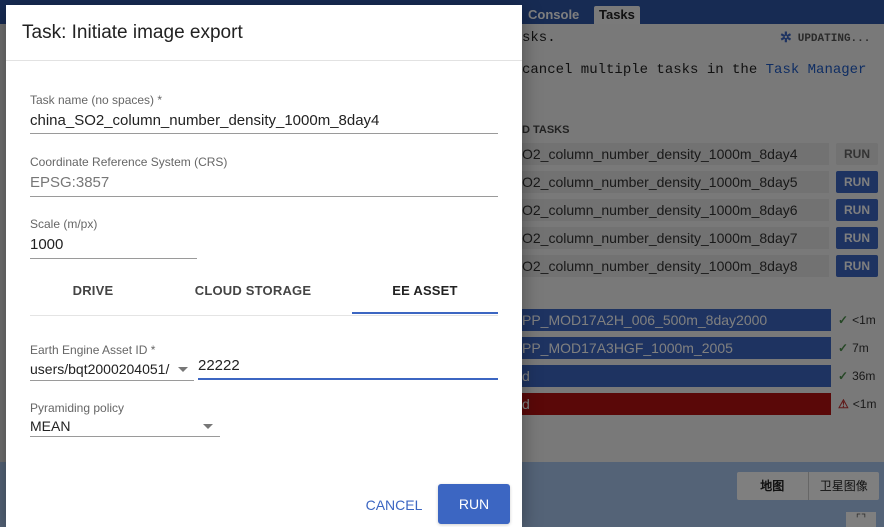  Describe the element at coordinates (394, 505) in the screenshot. I see `cancel-button: CANCEL` at that location.